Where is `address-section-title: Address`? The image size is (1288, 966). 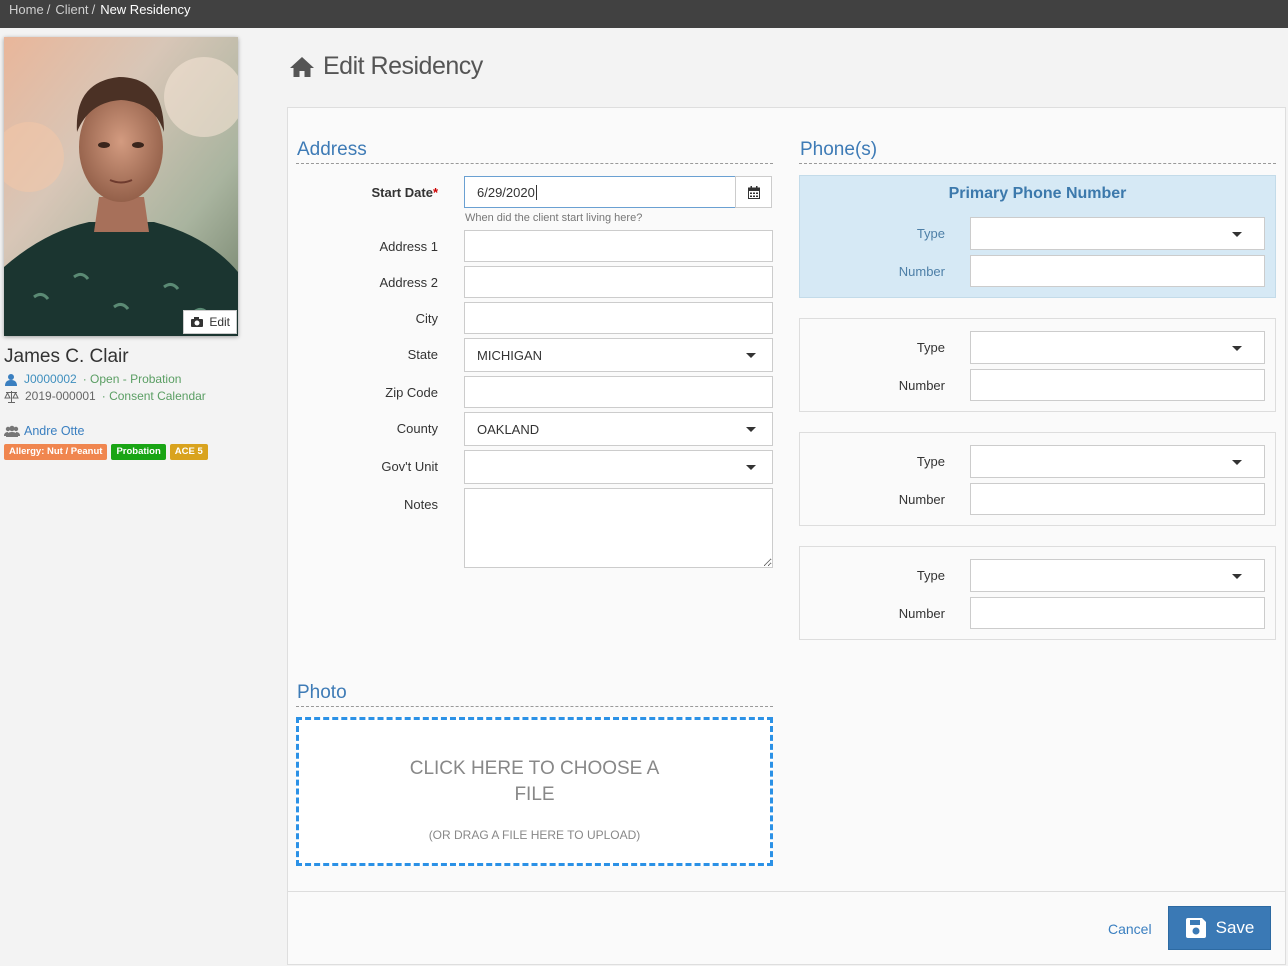
address-section-title: Address is located at coordinates (332, 149).